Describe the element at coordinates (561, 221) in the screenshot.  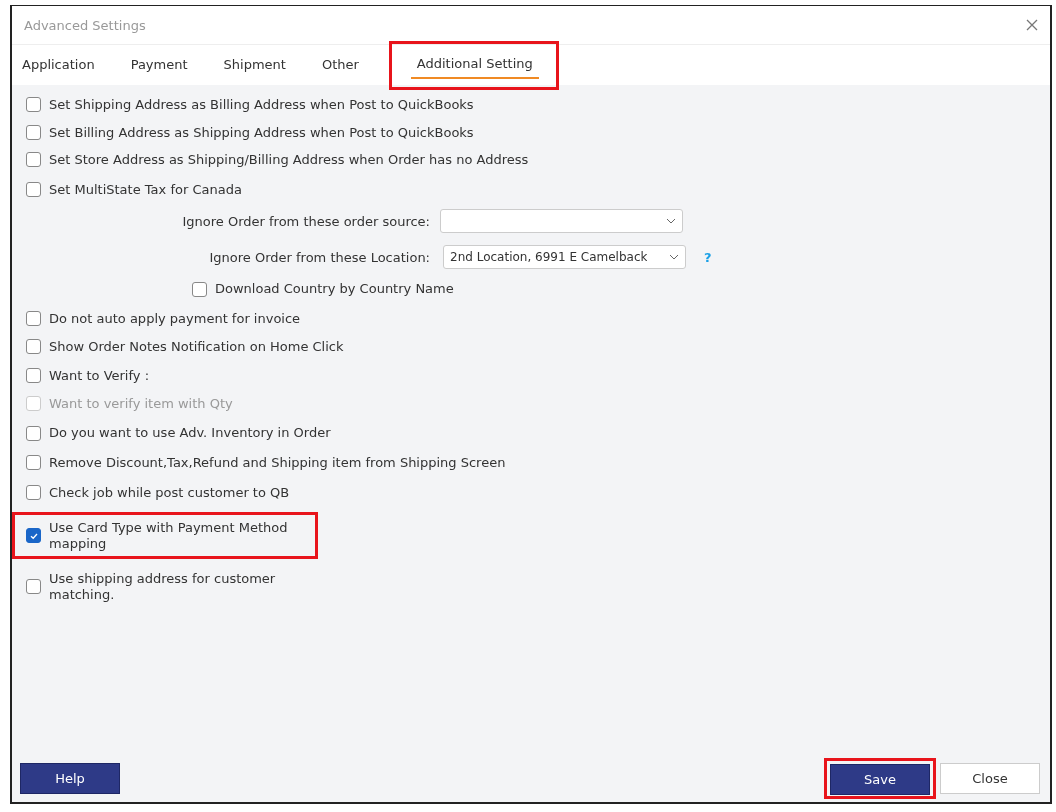
I see `dropdown-field` at that location.